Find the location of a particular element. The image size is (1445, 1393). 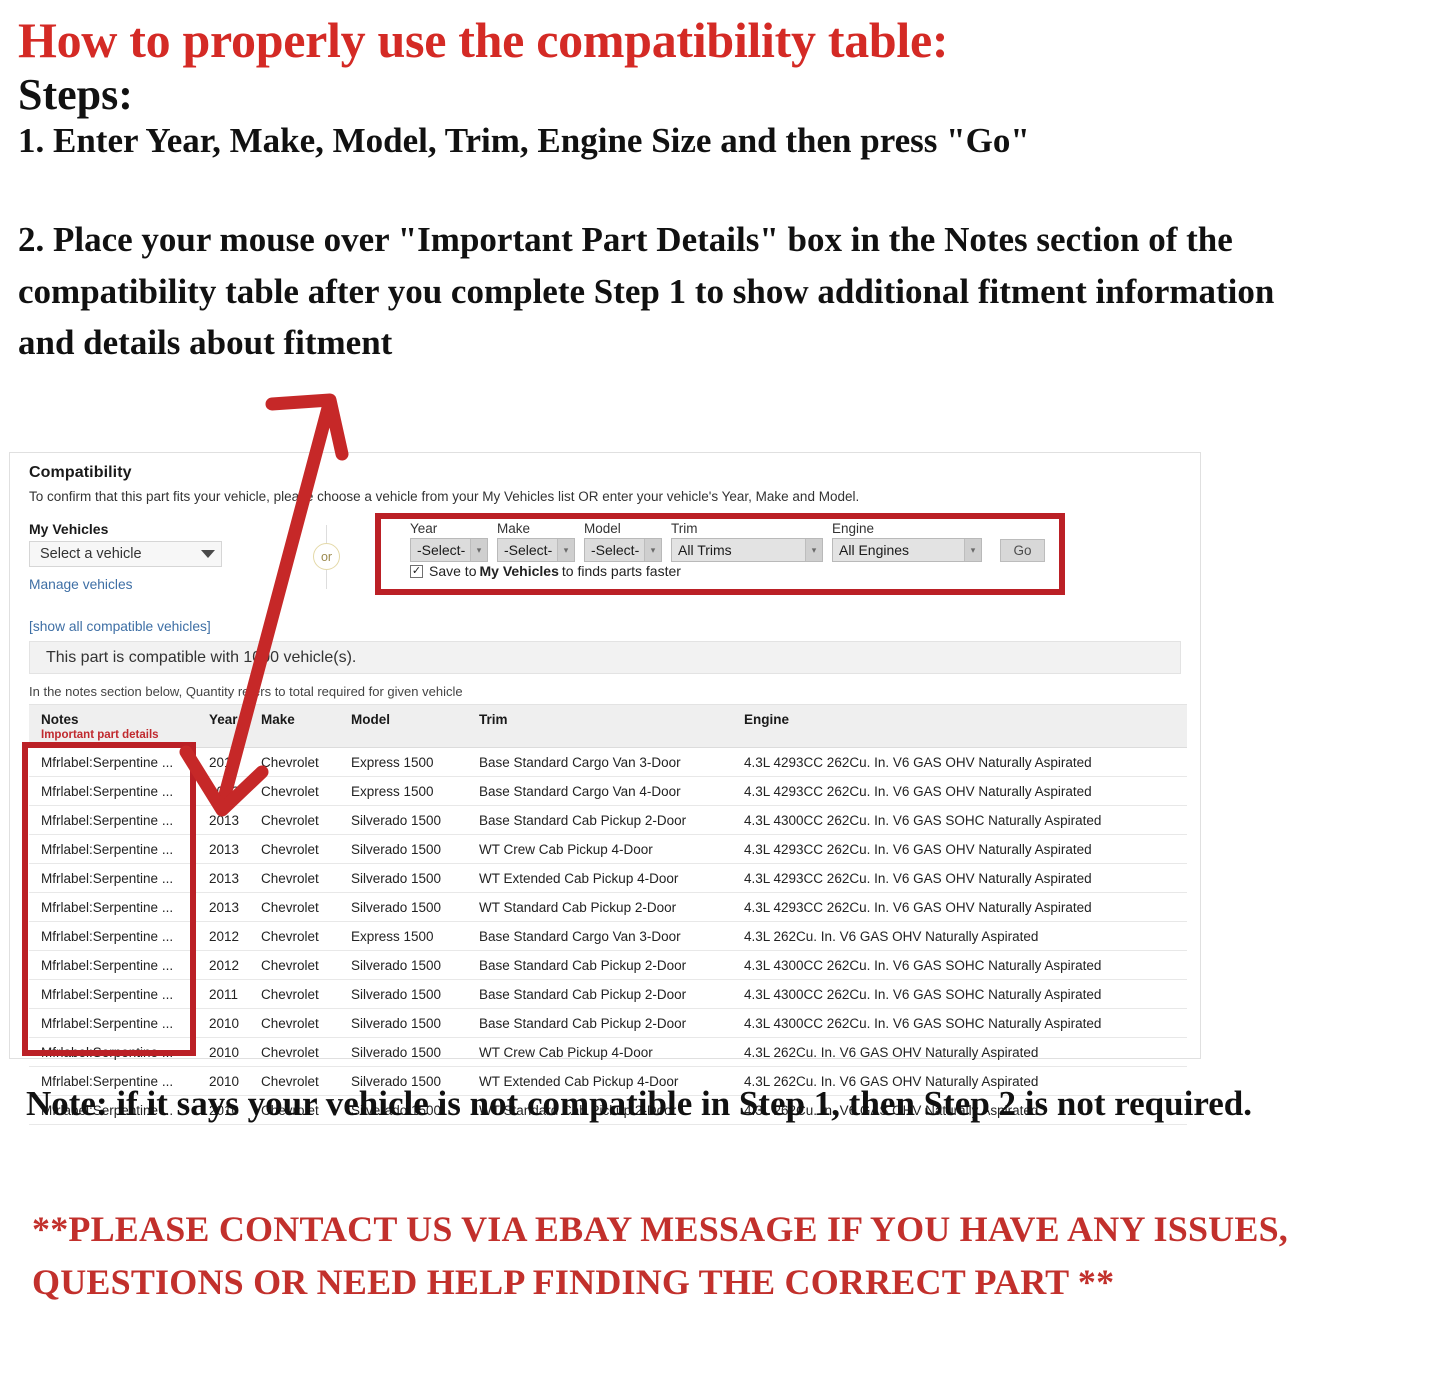

model-label: Model is located at coordinates (602, 528).